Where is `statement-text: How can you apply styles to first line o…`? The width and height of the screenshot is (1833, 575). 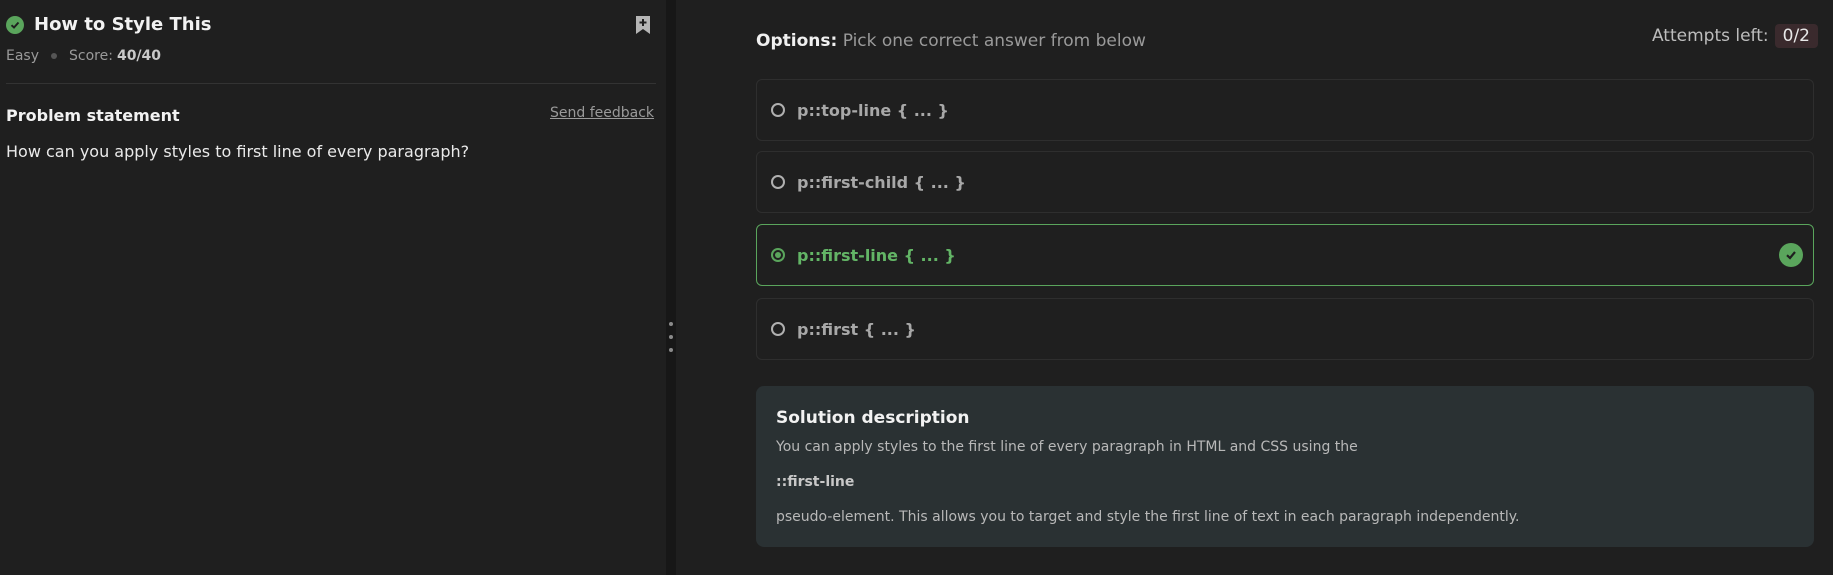
statement-text: How can you apply styles to first line o… is located at coordinates (238, 151).